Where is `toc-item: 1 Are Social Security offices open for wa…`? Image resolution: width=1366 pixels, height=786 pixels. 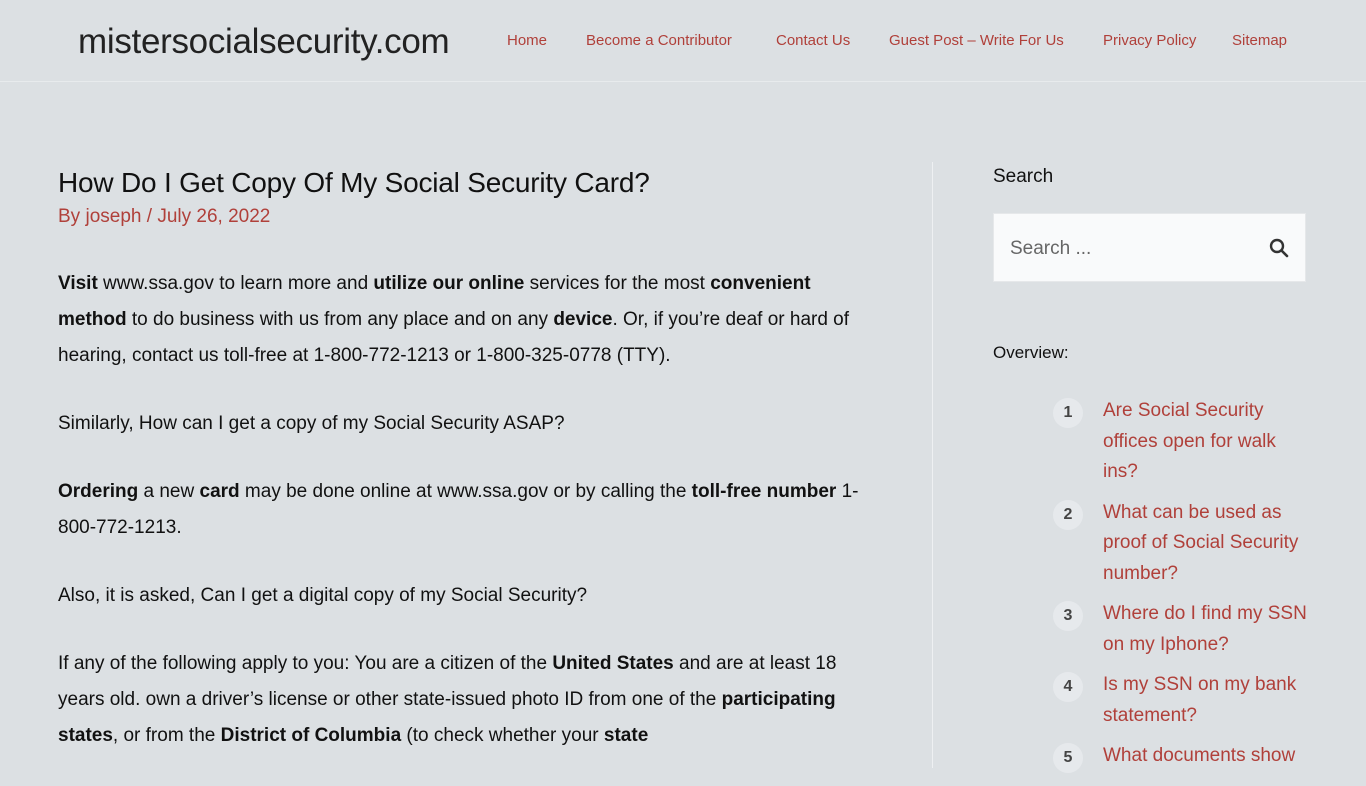
toc-item: 1 Are Social Security offices open for wa… is located at coordinates (1183, 442).